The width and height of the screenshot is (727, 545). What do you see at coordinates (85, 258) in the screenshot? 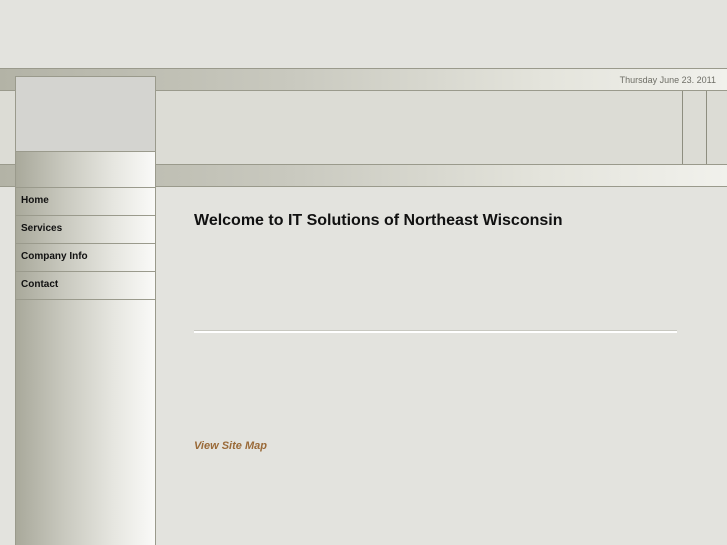
I see `nav-item-company-info: Company Info` at bounding box center [85, 258].